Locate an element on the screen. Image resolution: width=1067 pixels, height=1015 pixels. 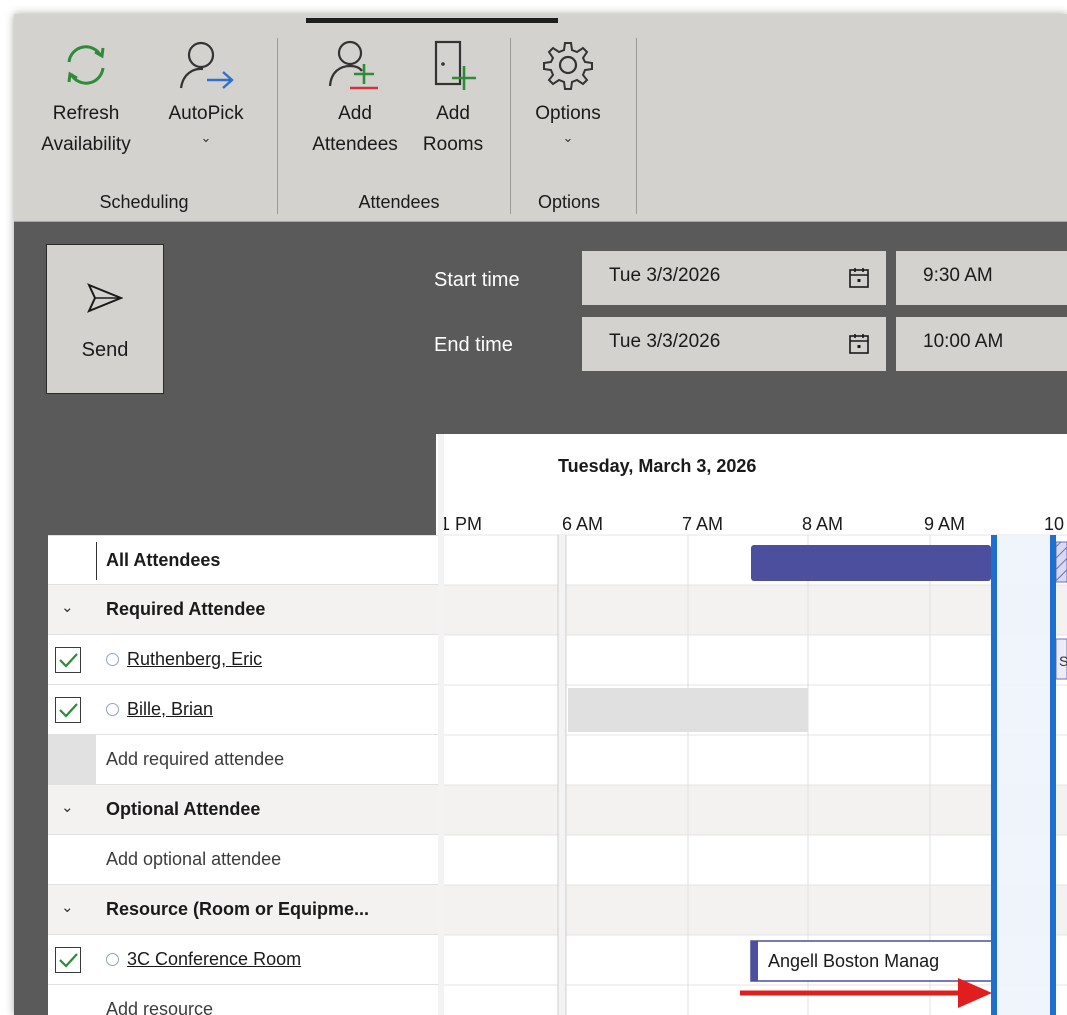
gear-icon is located at coordinates (568, 66).